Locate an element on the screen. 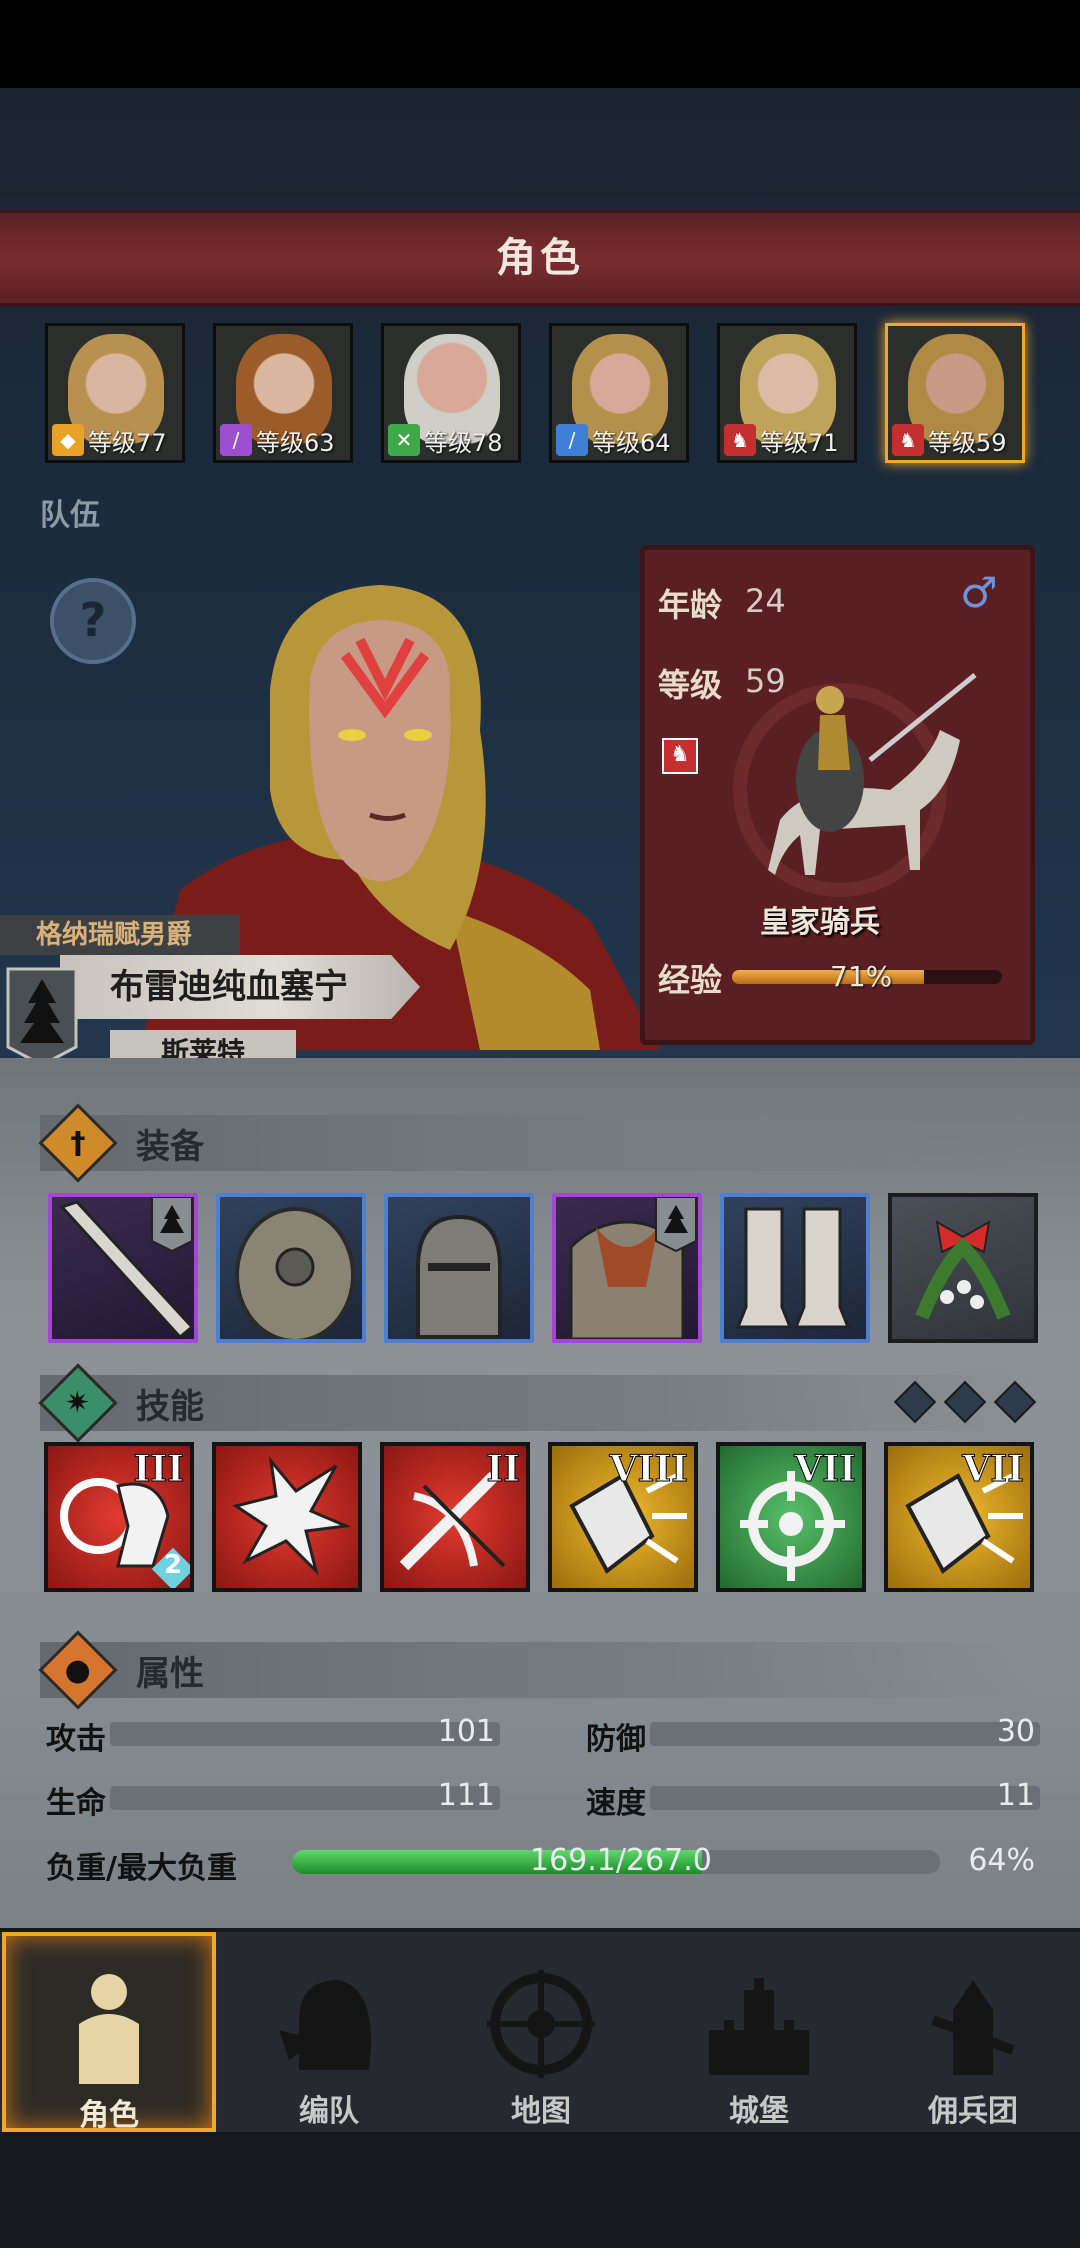 The image size is (1080, 2248). level-text: 等级71 is located at coordinates (799, 442).